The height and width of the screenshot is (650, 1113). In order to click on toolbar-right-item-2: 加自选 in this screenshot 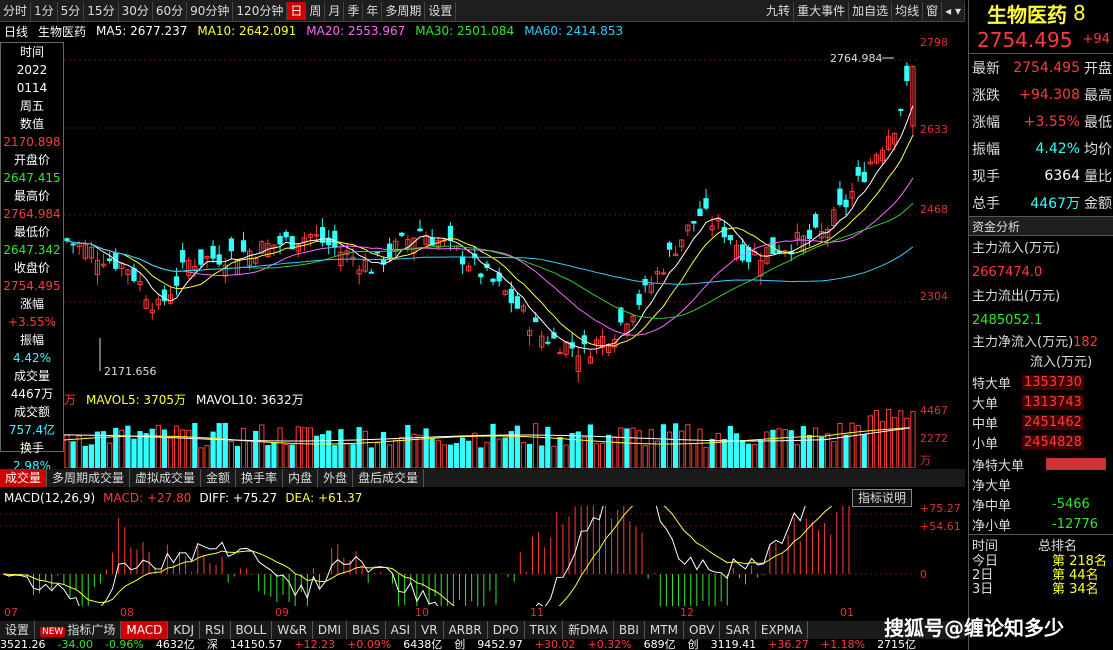, I will do `click(871, 11)`.